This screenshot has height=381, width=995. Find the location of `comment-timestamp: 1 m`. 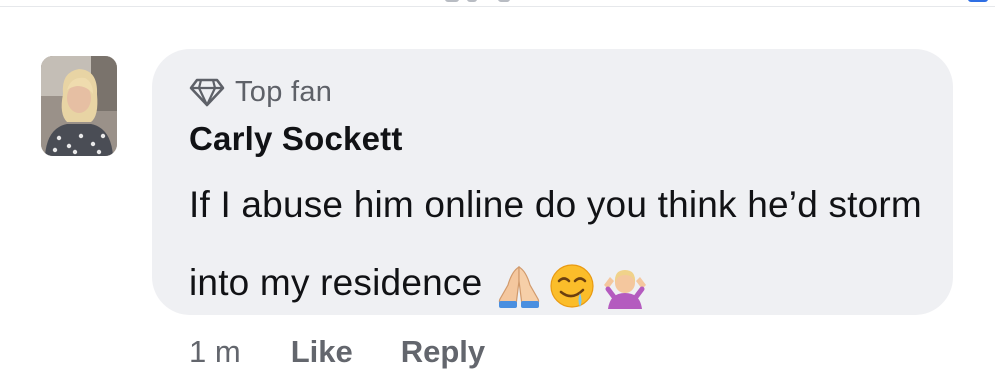

comment-timestamp: 1 m is located at coordinates (215, 352).